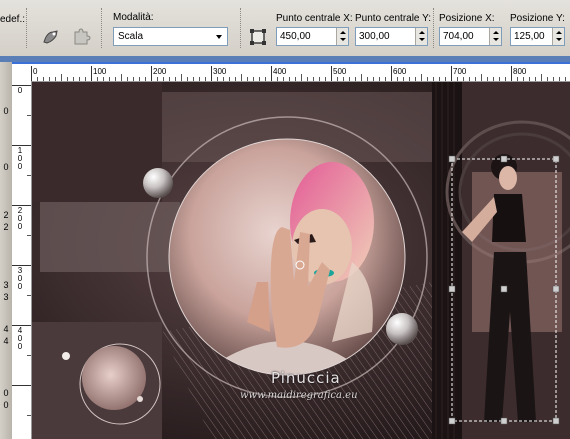 This screenshot has height=439, width=570. What do you see at coordinates (306, 378) in the screenshot?
I see `signature-text: Pinuccia` at bounding box center [306, 378].